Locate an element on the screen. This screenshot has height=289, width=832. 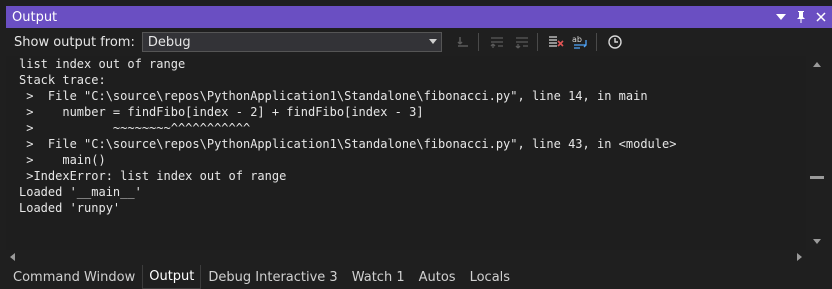
clock-icon is located at coordinates (615, 42).